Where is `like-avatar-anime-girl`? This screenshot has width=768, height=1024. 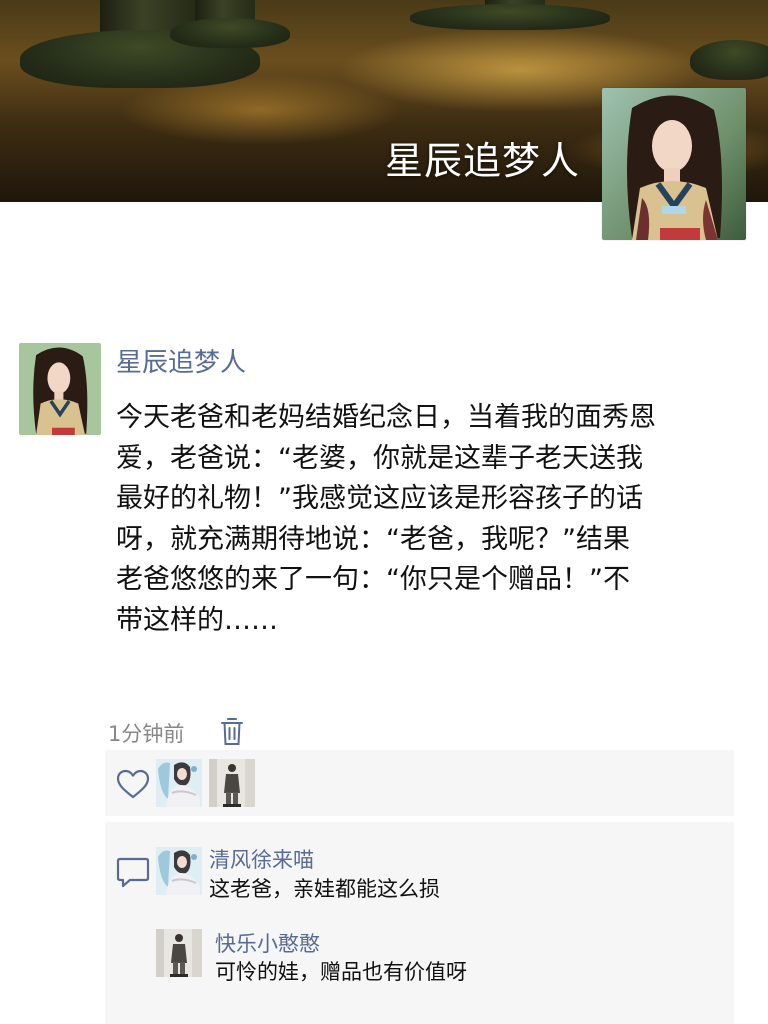
like-avatar-anime-girl is located at coordinates (179, 783).